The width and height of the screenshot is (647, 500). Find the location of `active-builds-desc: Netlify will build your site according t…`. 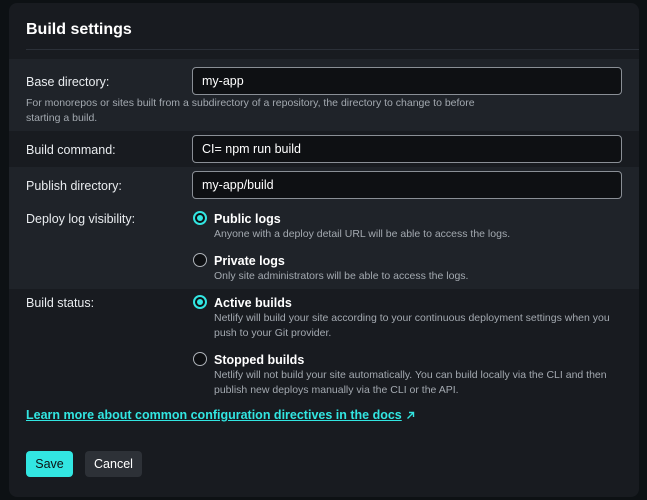

active-builds-desc: Netlify will build your site according t… is located at coordinates (412, 325).